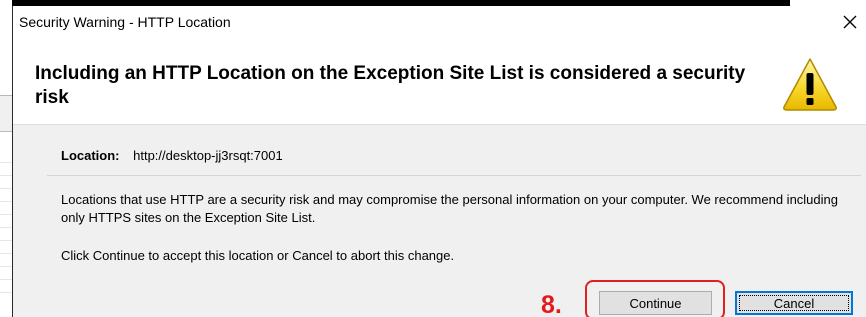 This screenshot has width=866, height=317. I want to click on cancel-button: Cancel, so click(794, 303).